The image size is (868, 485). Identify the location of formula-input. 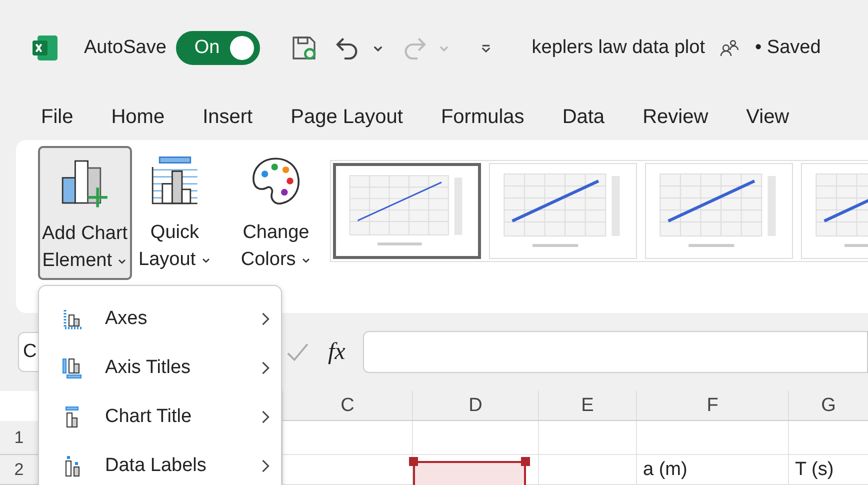
(615, 352).